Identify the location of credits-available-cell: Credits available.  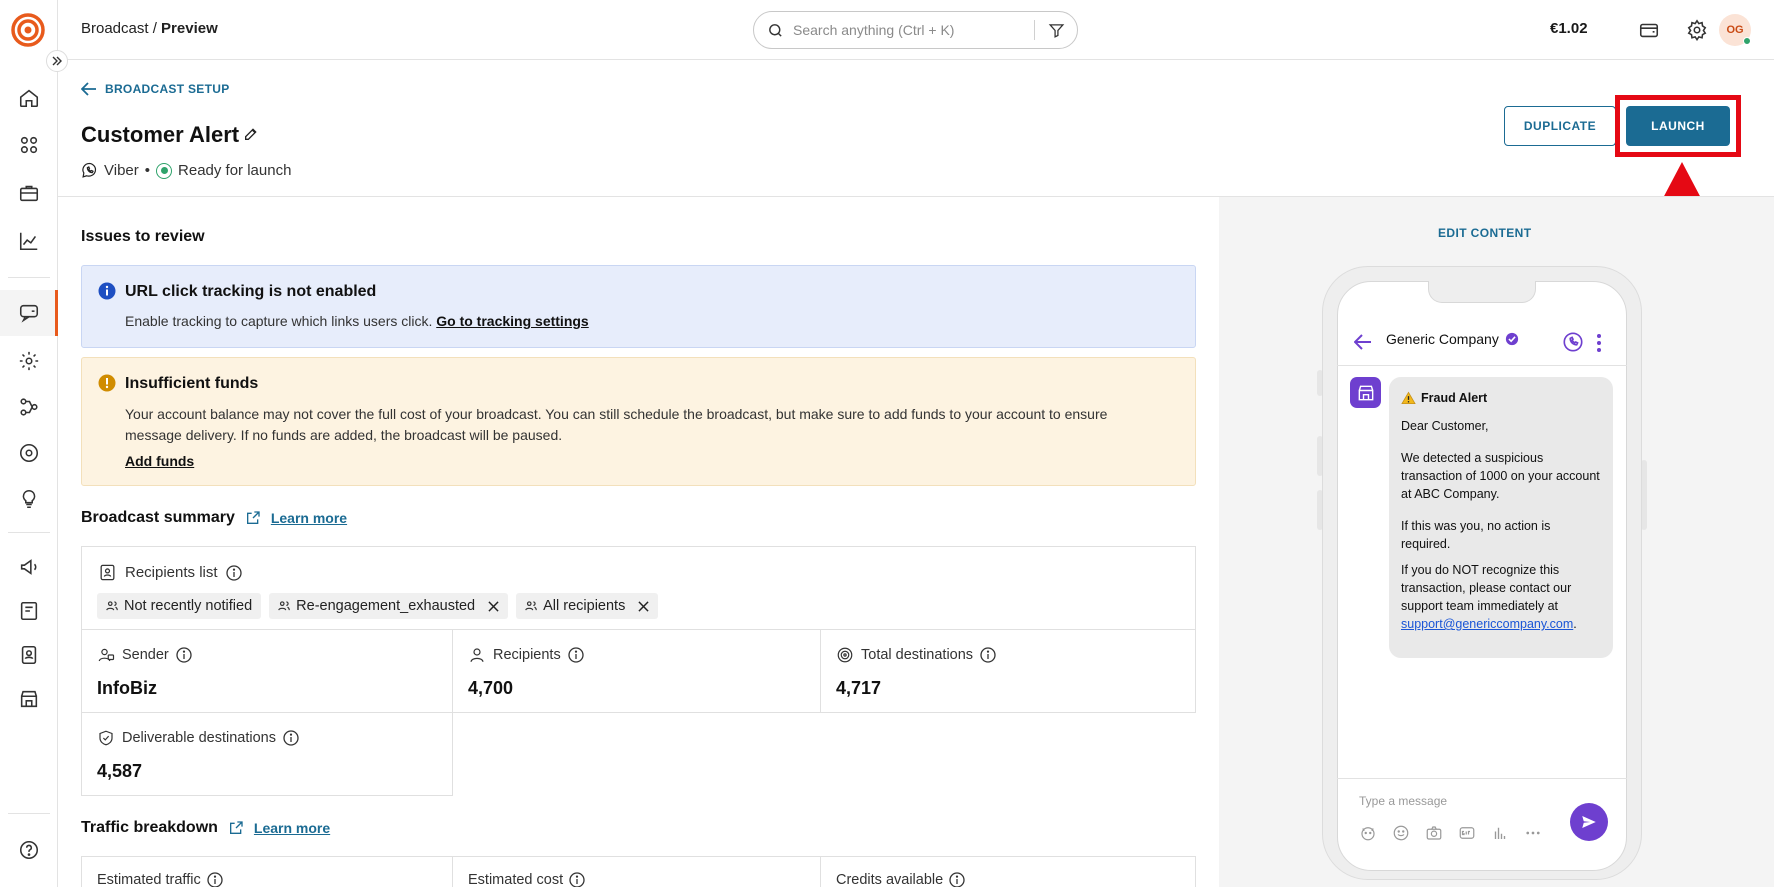
(1008, 871).